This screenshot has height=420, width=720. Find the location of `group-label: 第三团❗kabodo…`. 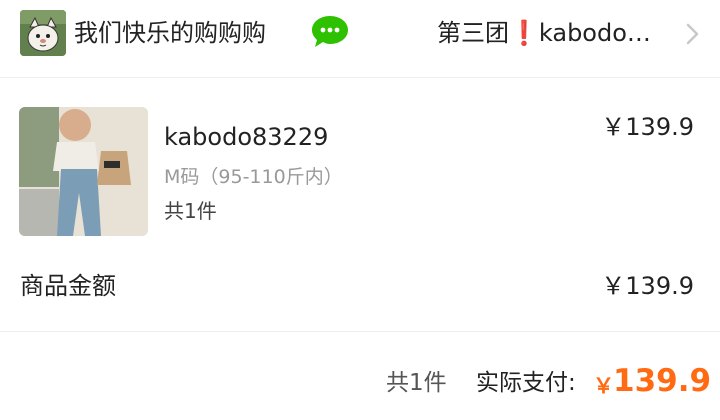

group-label: 第三团❗kabodo… is located at coordinates (544, 33).